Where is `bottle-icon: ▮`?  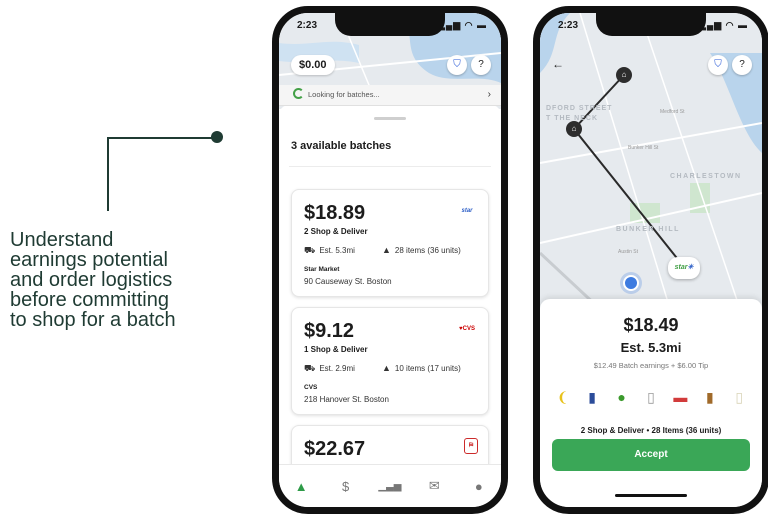 bottle-icon: ▮ is located at coordinates (709, 396).